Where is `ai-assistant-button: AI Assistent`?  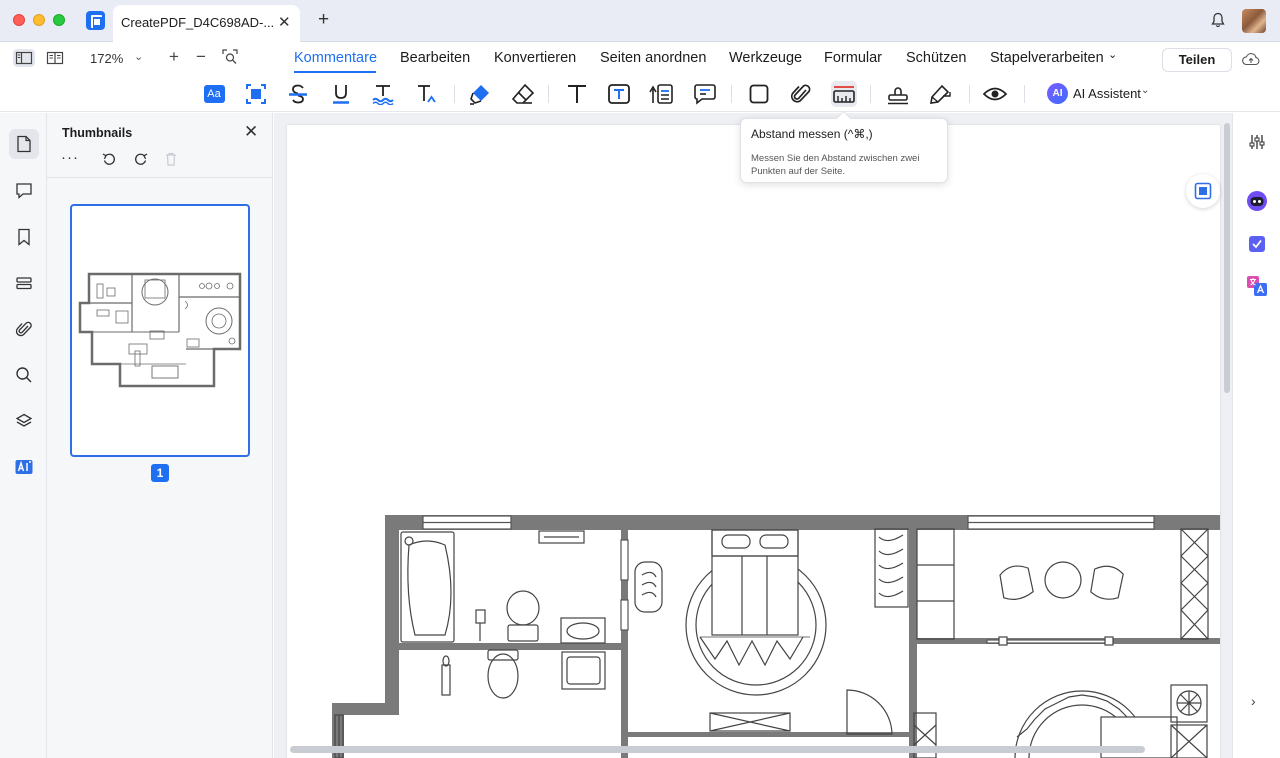
ai-assistant-button: AI Assistent is located at coordinates (1107, 93).